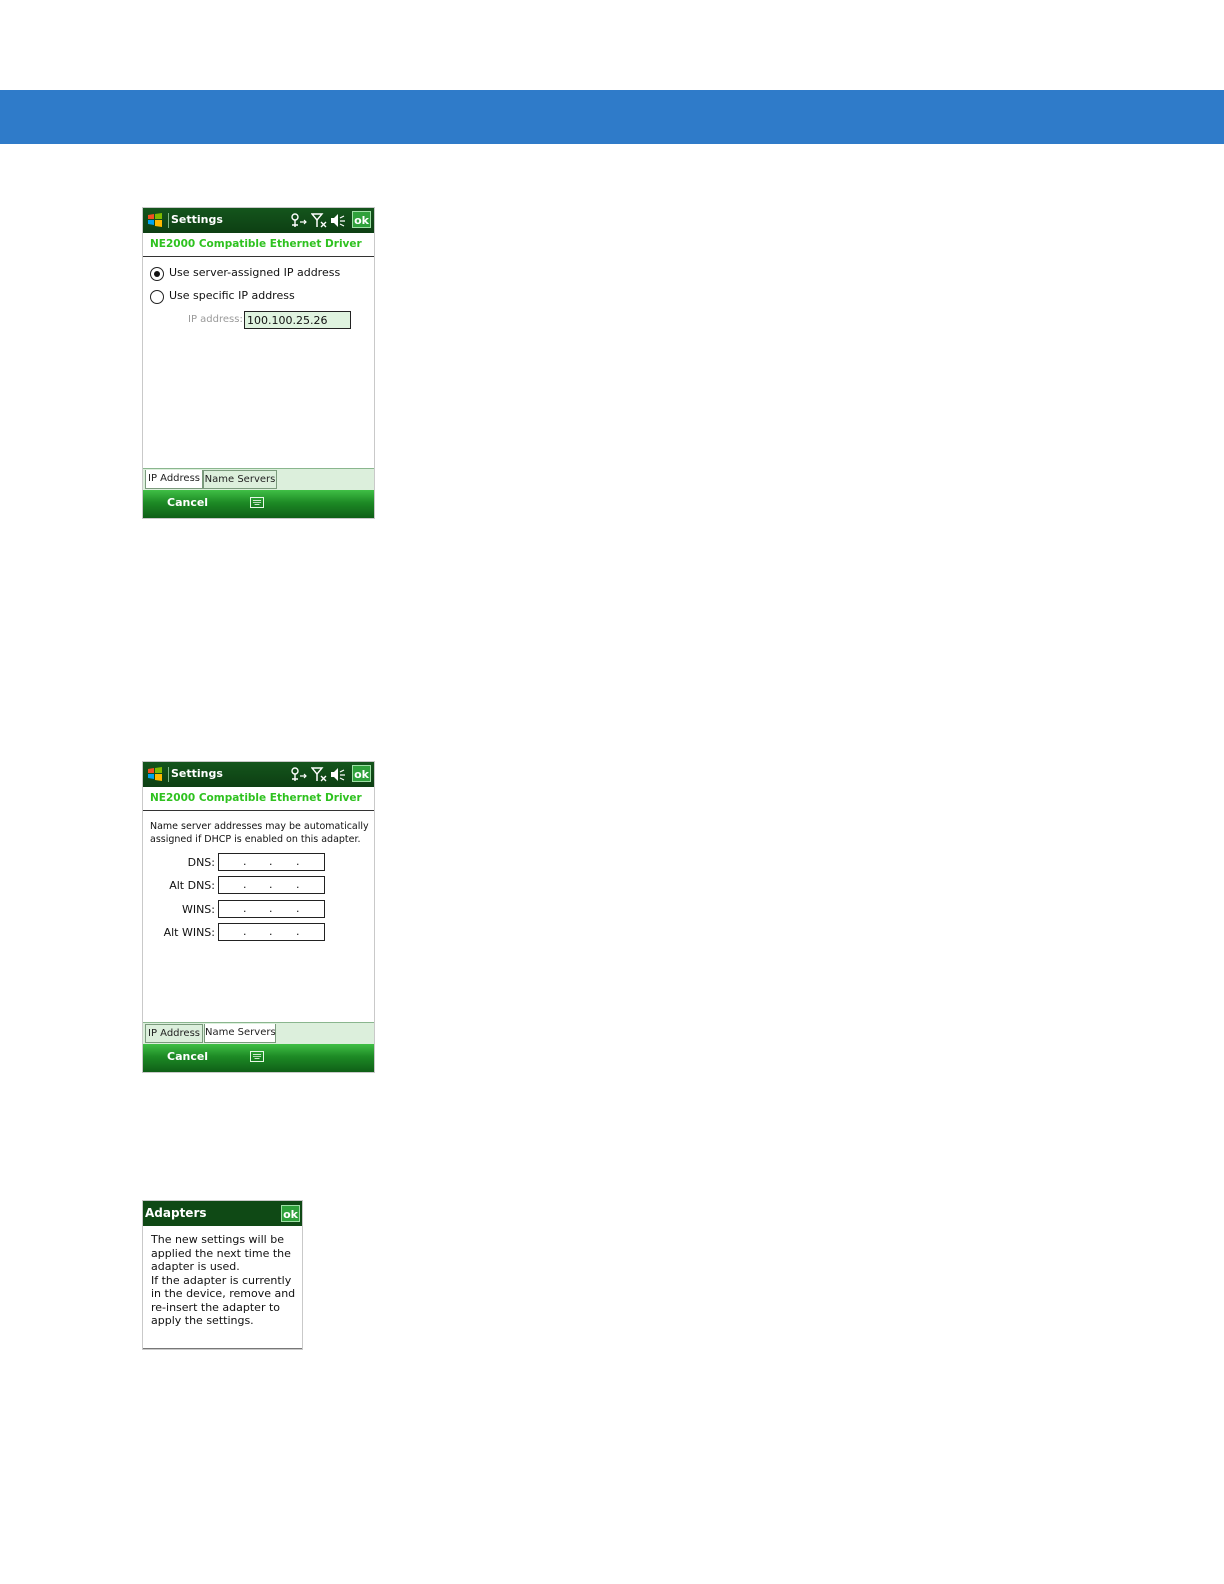  What do you see at coordinates (189, 932) in the screenshot?
I see `alt-wins-label: Alt WINS:` at bounding box center [189, 932].